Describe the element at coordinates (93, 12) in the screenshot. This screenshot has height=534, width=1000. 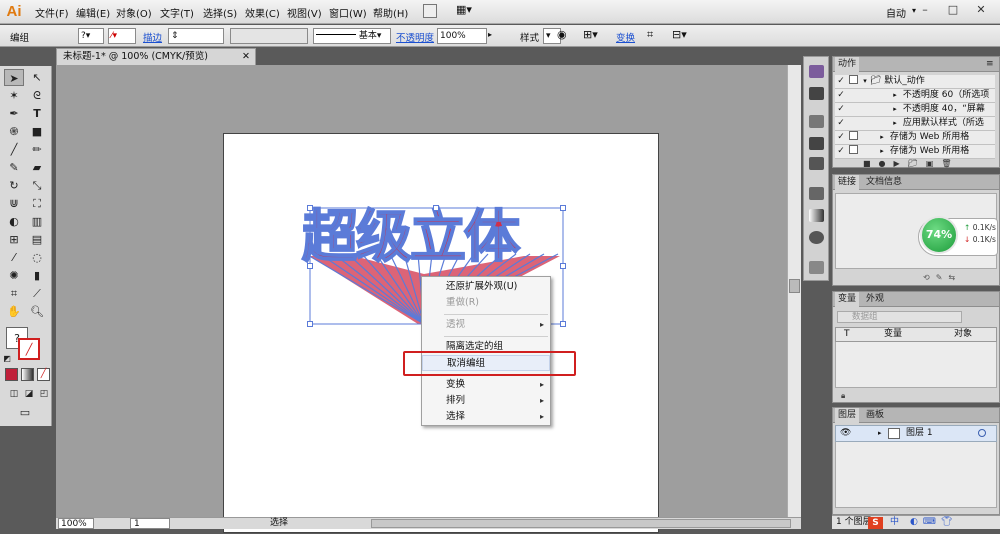
I see `menu-edit: 编辑(E)` at that location.